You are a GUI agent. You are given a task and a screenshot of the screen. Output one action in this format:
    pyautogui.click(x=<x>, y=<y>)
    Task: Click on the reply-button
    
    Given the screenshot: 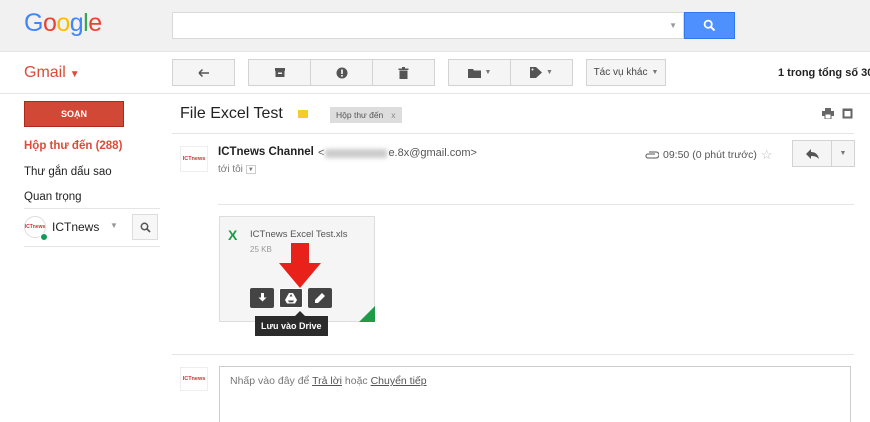 What is the action you would take?
    pyautogui.click(x=812, y=153)
    